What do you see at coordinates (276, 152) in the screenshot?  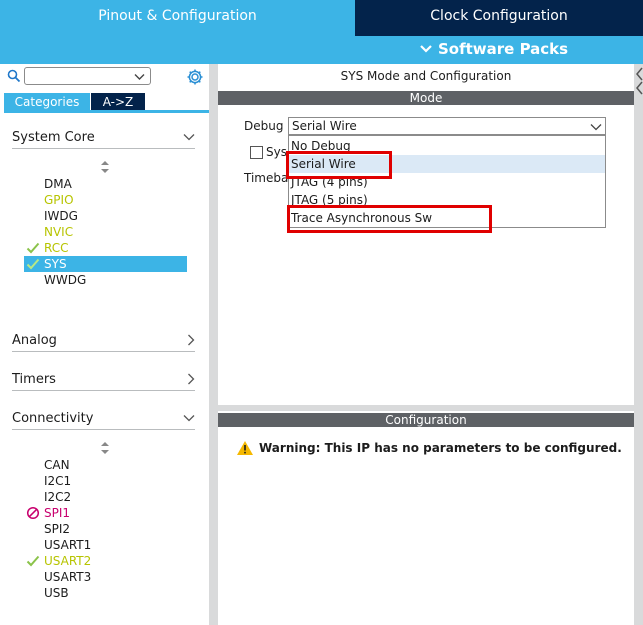 I see `sys-checkbox-label: Sys` at bounding box center [276, 152].